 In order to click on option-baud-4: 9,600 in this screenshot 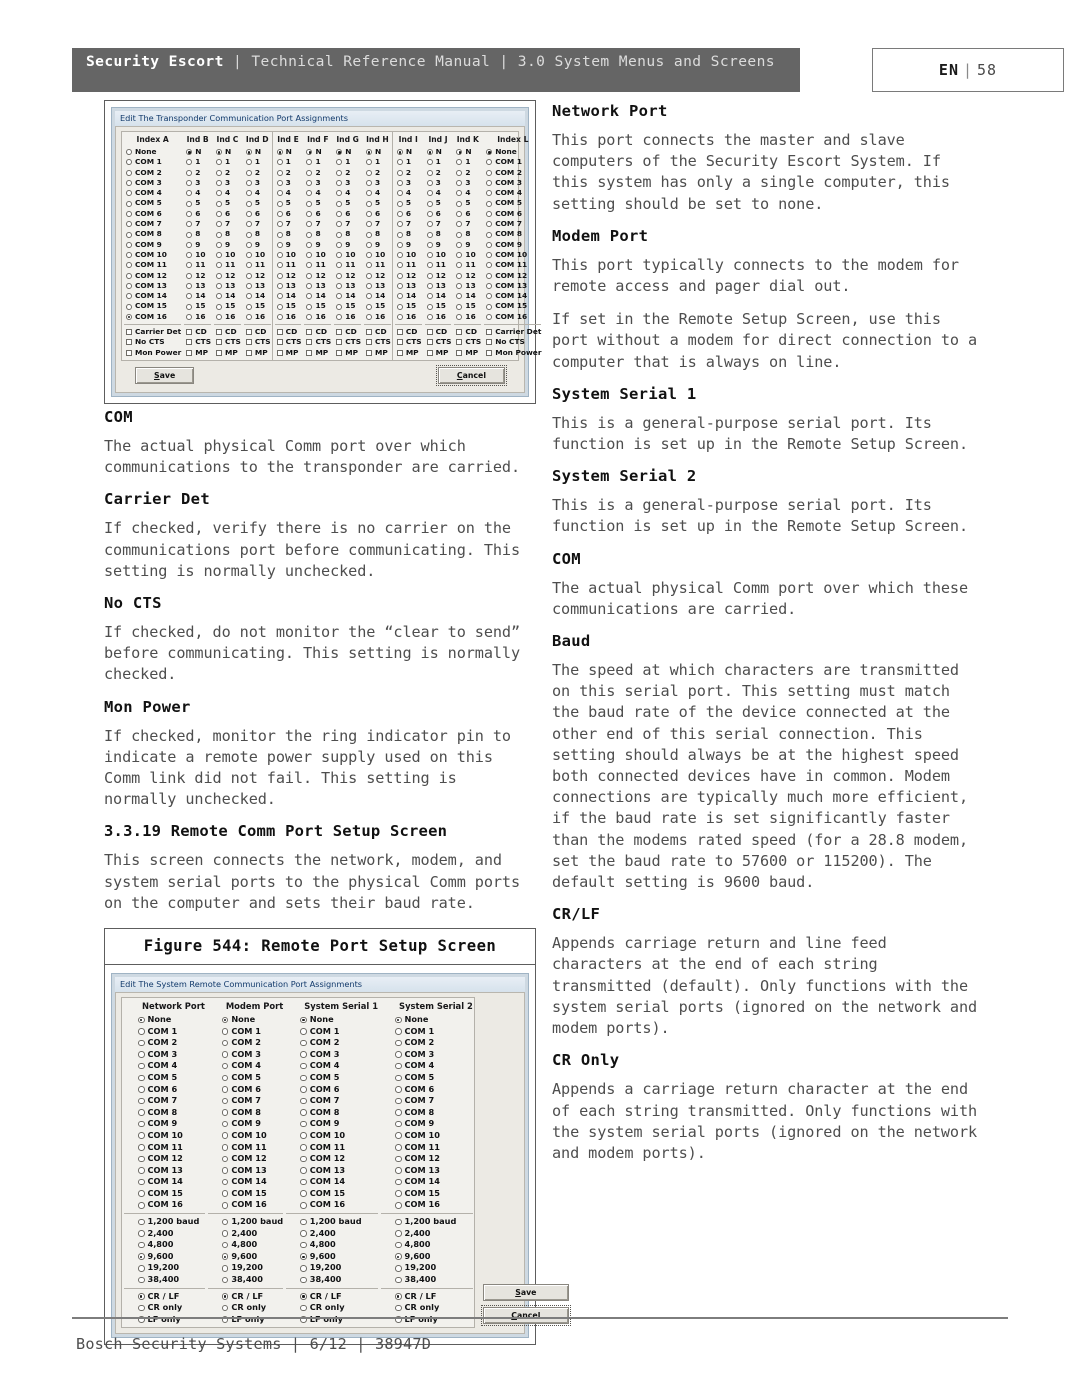, I will do `click(427, 1257)`.